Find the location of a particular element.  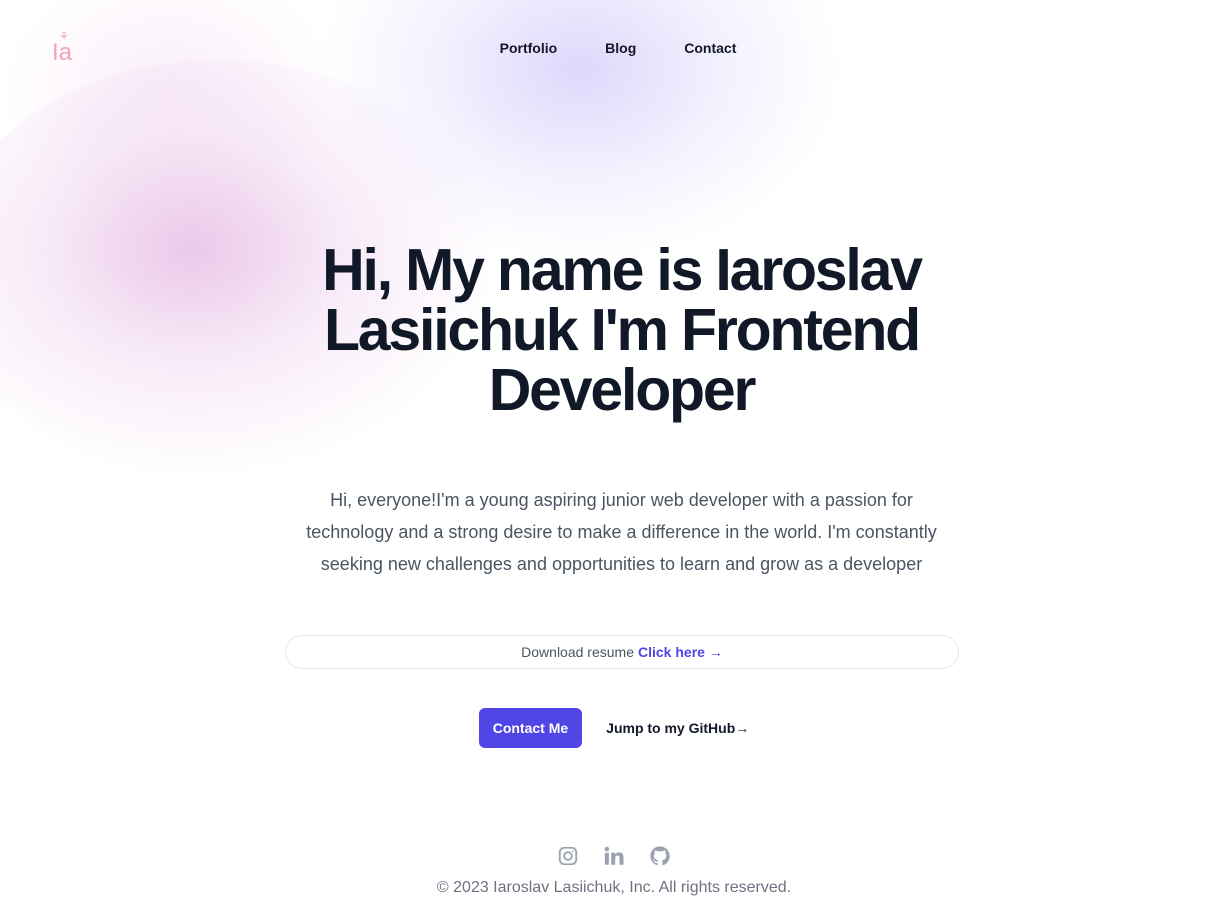

nav-link-contact: Contact is located at coordinates (710, 48).